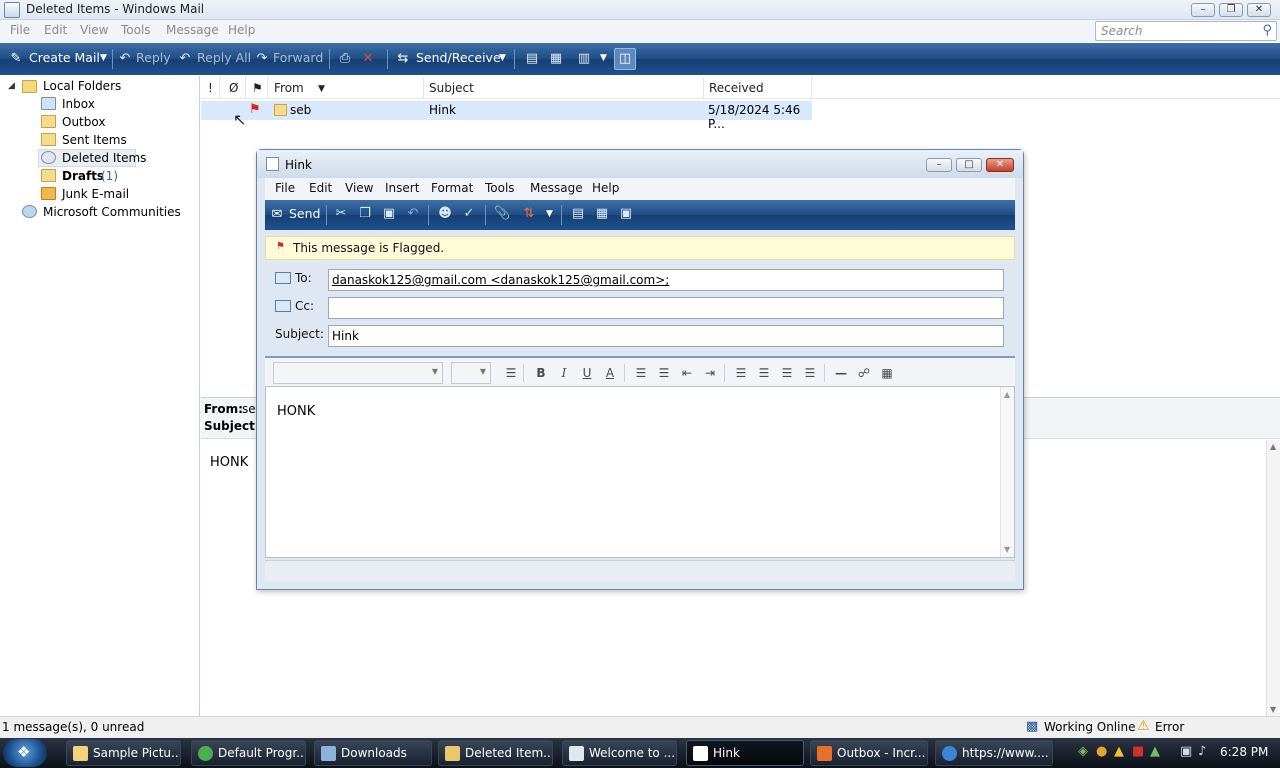 The width and height of the screenshot is (1280, 768). What do you see at coordinates (810, 373) in the screenshot?
I see `justify-icon: ☰` at bounding box center [810, 373].